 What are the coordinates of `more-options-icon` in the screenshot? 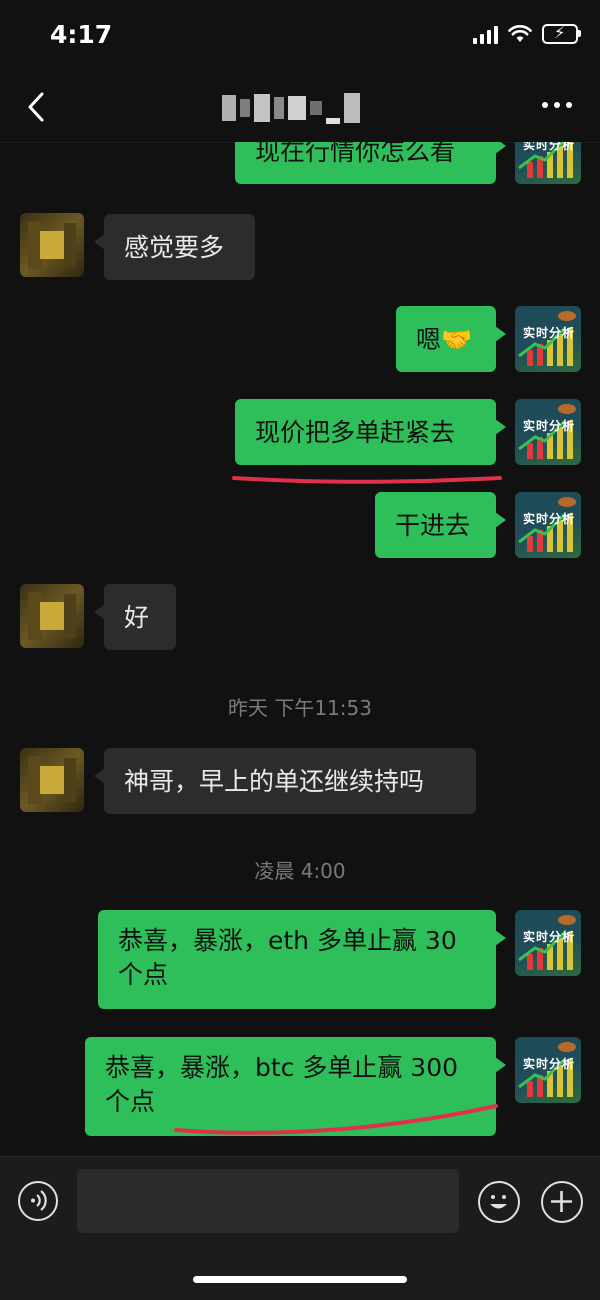 It's located at (557, 105).